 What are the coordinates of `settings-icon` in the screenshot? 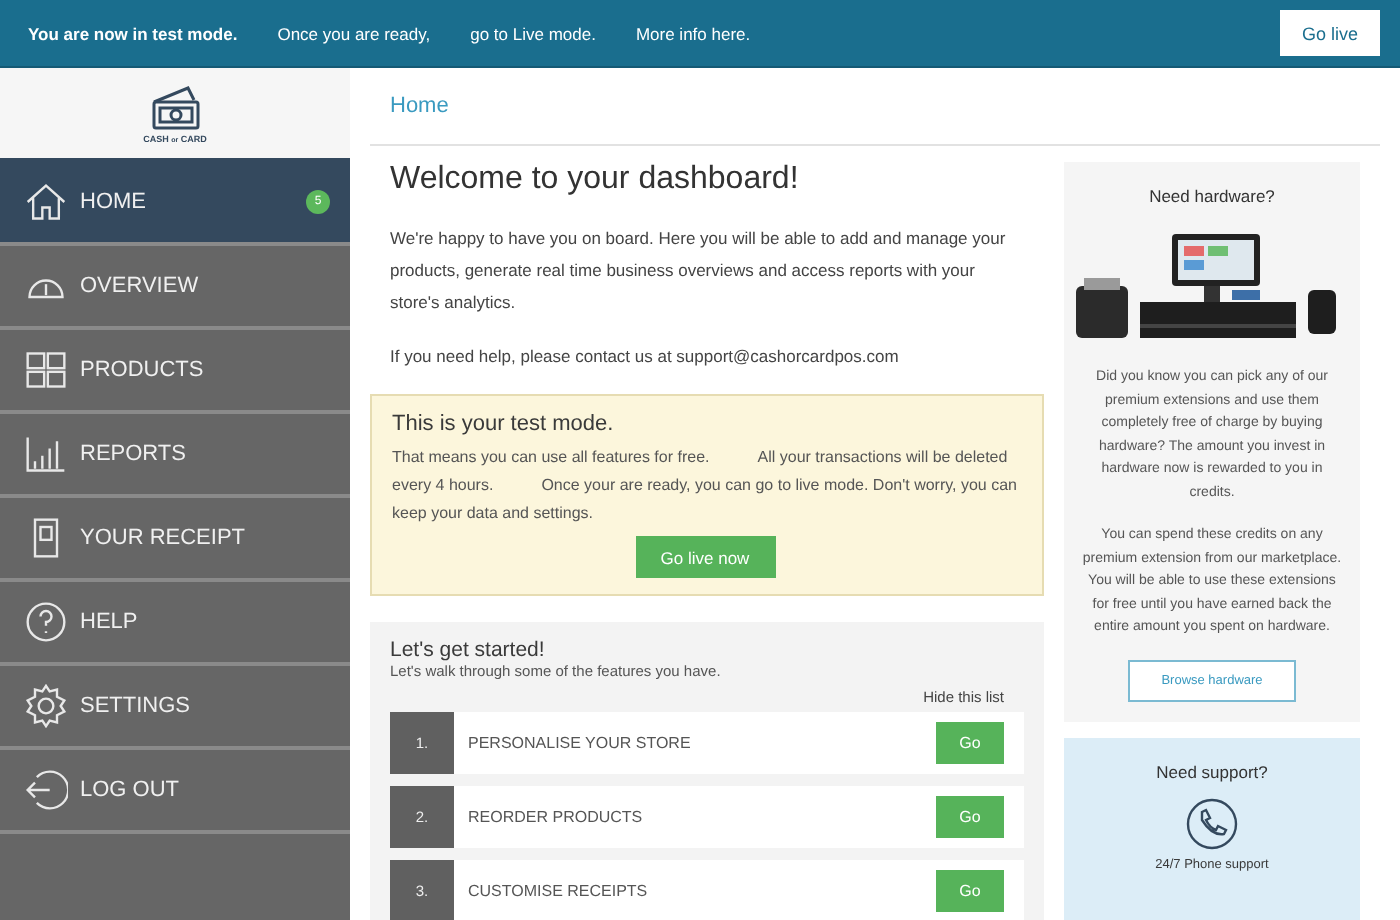 It's located at (46, 706).